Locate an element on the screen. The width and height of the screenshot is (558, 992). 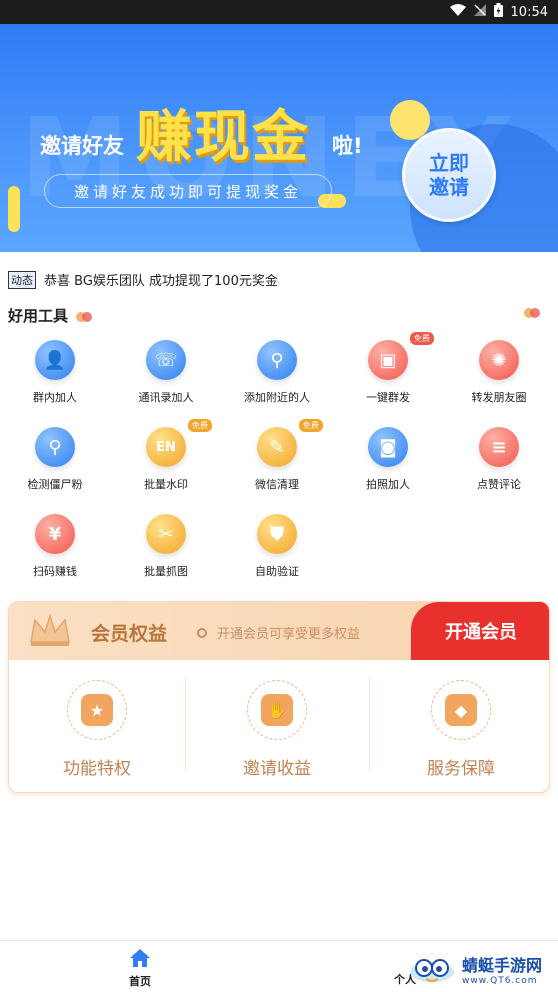
tool-item: ⚲ 添加附近的人 is located at coordinates (277, 372).